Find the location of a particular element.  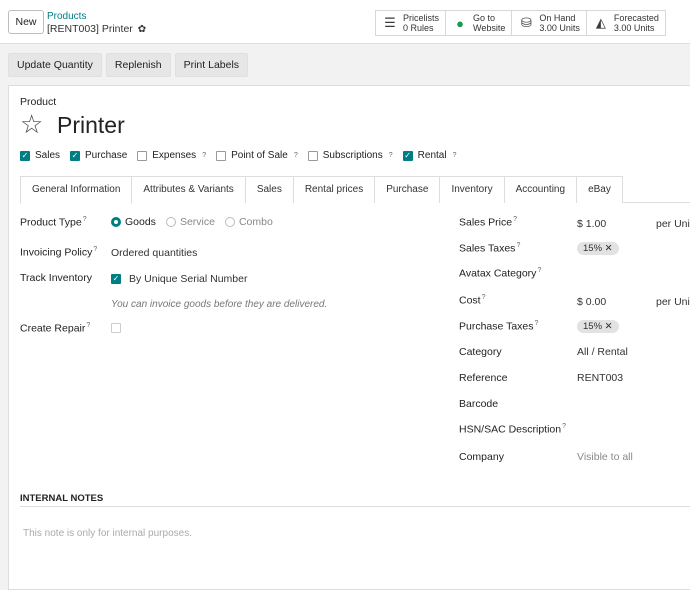

category-select: All / Rental is located at coordinates (602, 352).